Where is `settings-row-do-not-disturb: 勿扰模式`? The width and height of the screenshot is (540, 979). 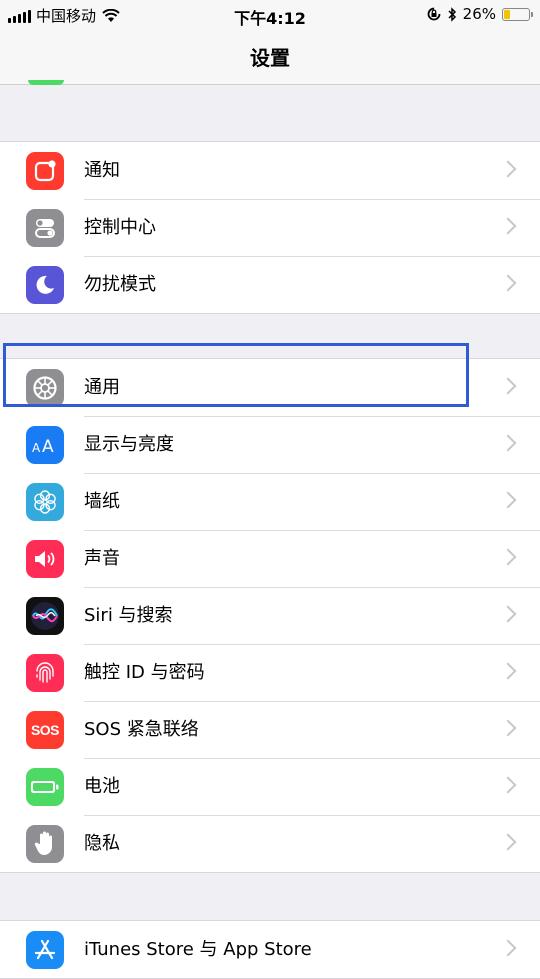
settings-row-do-not-disturb: 勿扰模式 is located at coordinates (270, 284).